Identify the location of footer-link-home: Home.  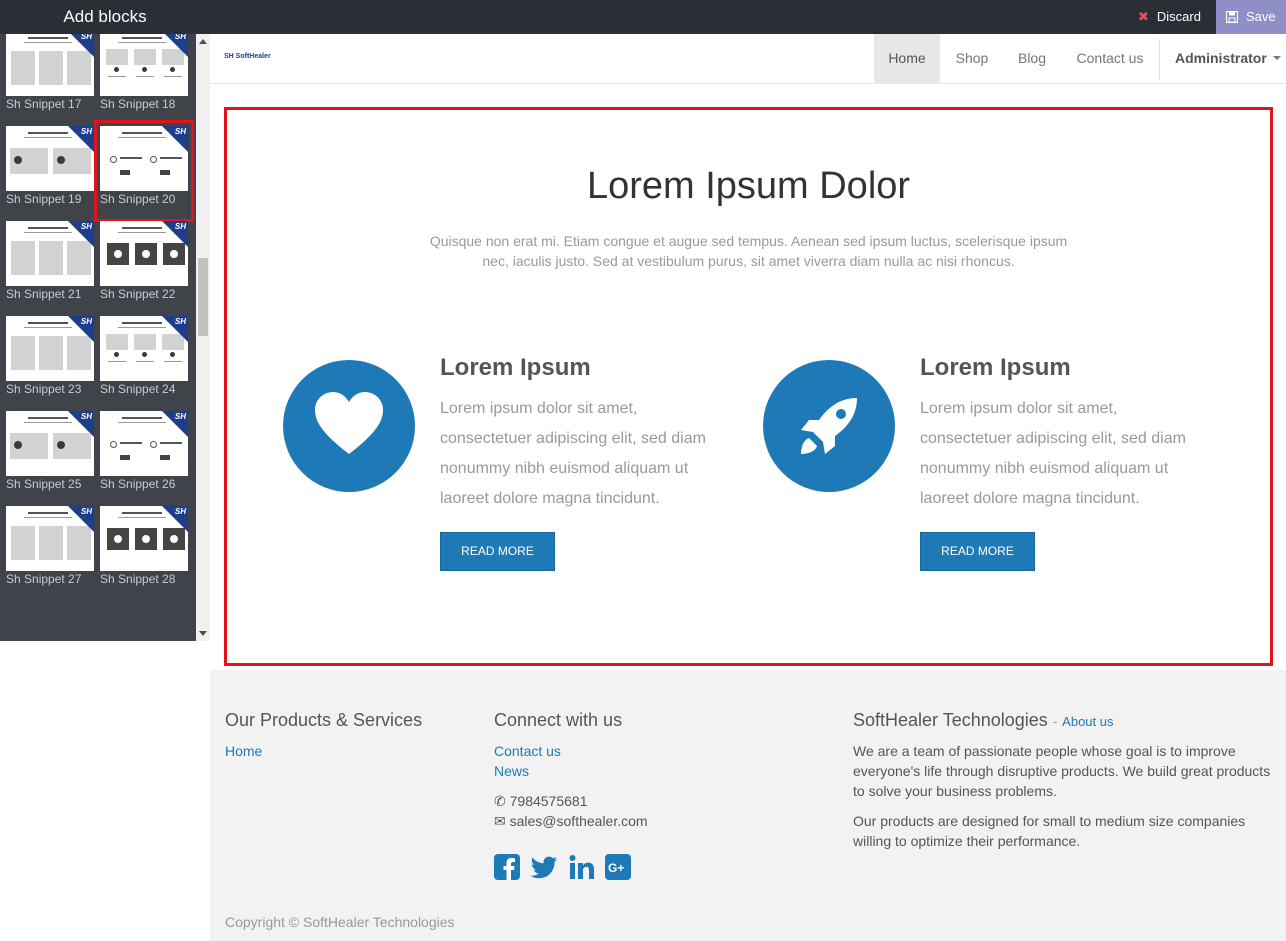
(243, 751).